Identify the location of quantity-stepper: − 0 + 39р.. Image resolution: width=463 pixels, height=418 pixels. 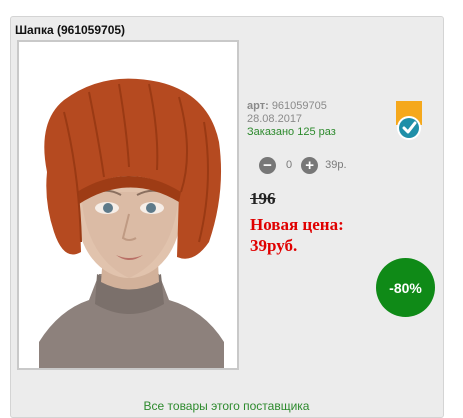
(303, 165).